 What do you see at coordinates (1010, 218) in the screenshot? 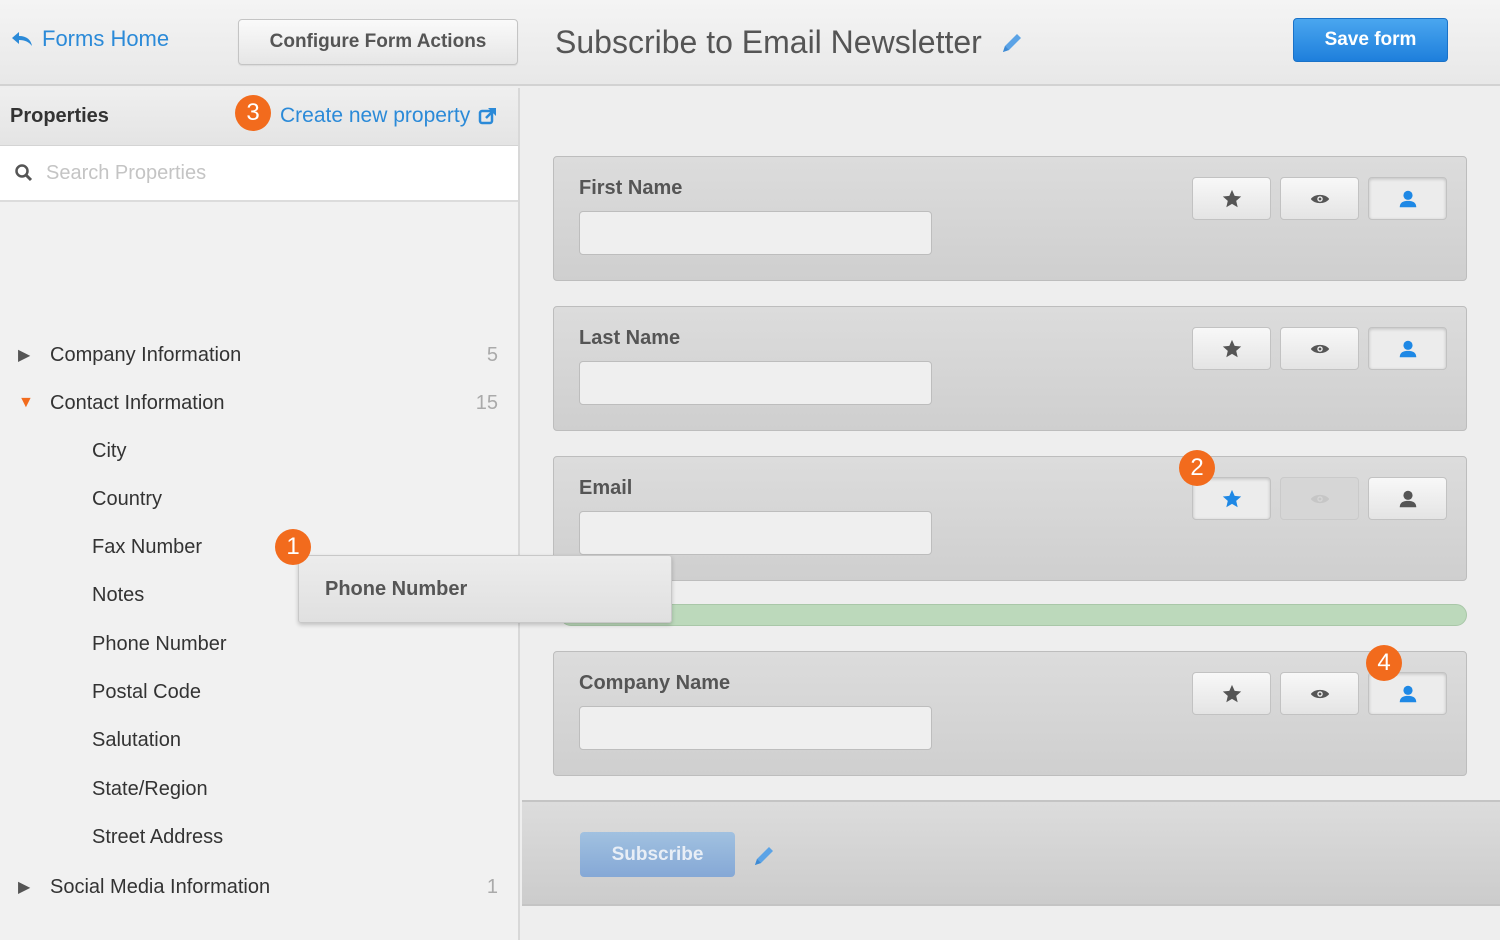
I see `field-first-name: First Name` at bounding box center [1010, 218].